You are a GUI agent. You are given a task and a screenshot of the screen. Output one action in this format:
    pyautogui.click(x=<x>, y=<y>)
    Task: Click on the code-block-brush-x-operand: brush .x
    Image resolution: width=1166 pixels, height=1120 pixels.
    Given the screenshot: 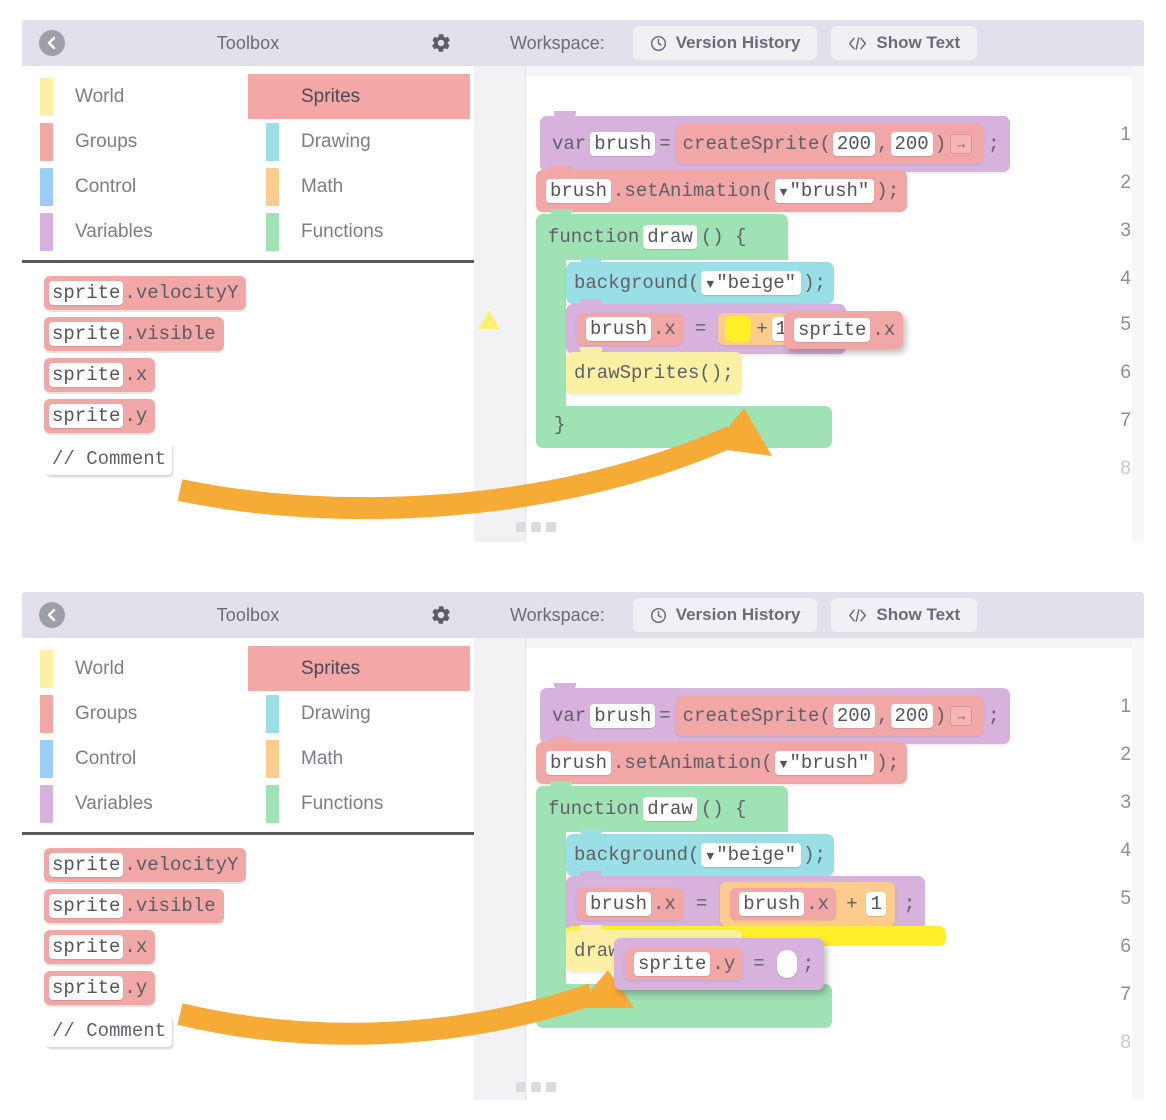 What is the action you would take?
    pyautogui.click(x=783, y=904)
    